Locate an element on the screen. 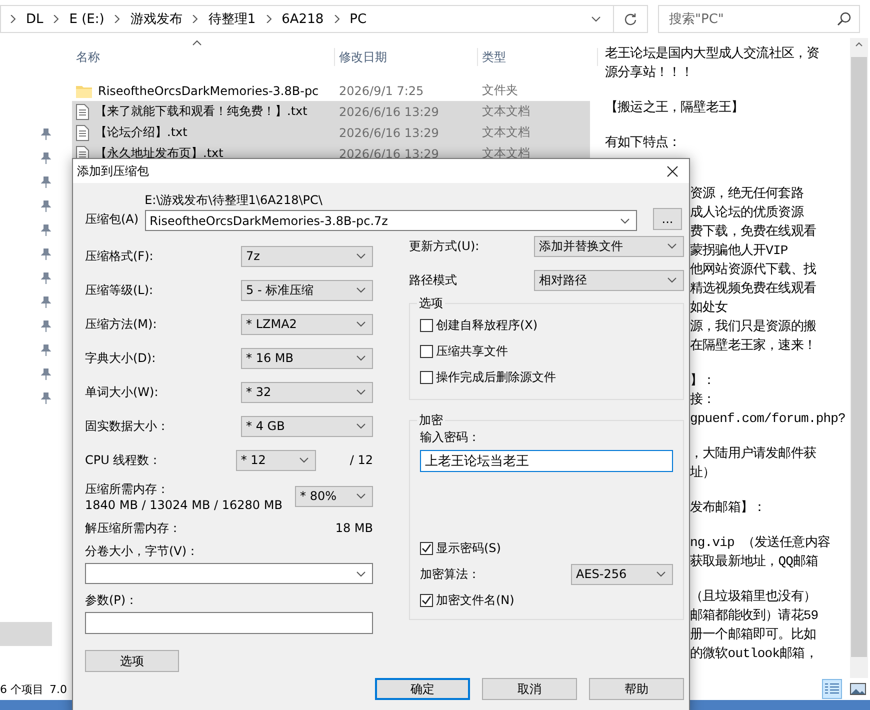  file-type: 文本文档 is located at coordinates (506, 132).